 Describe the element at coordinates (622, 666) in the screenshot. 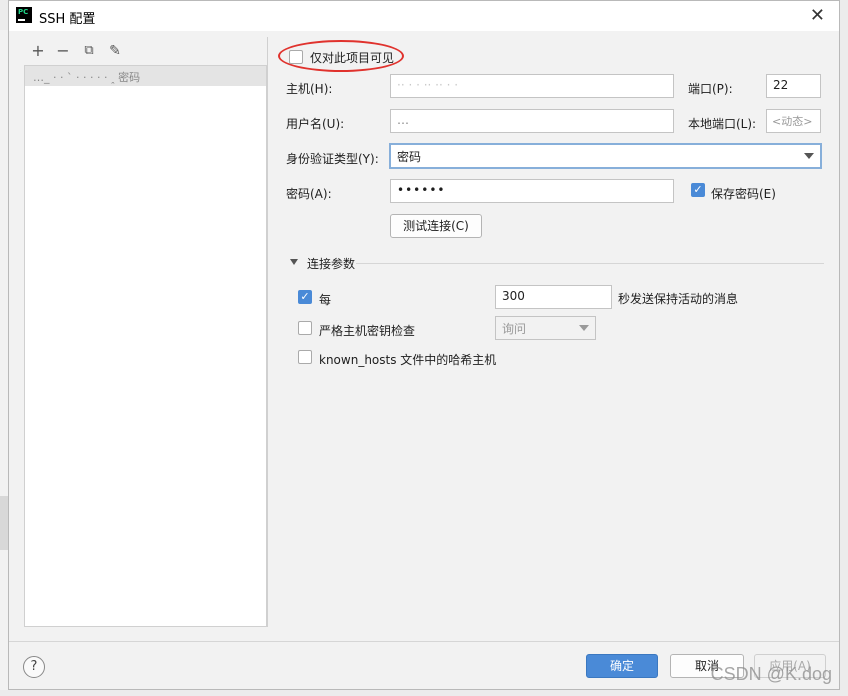

I see `ok-button: 确定` at that location.